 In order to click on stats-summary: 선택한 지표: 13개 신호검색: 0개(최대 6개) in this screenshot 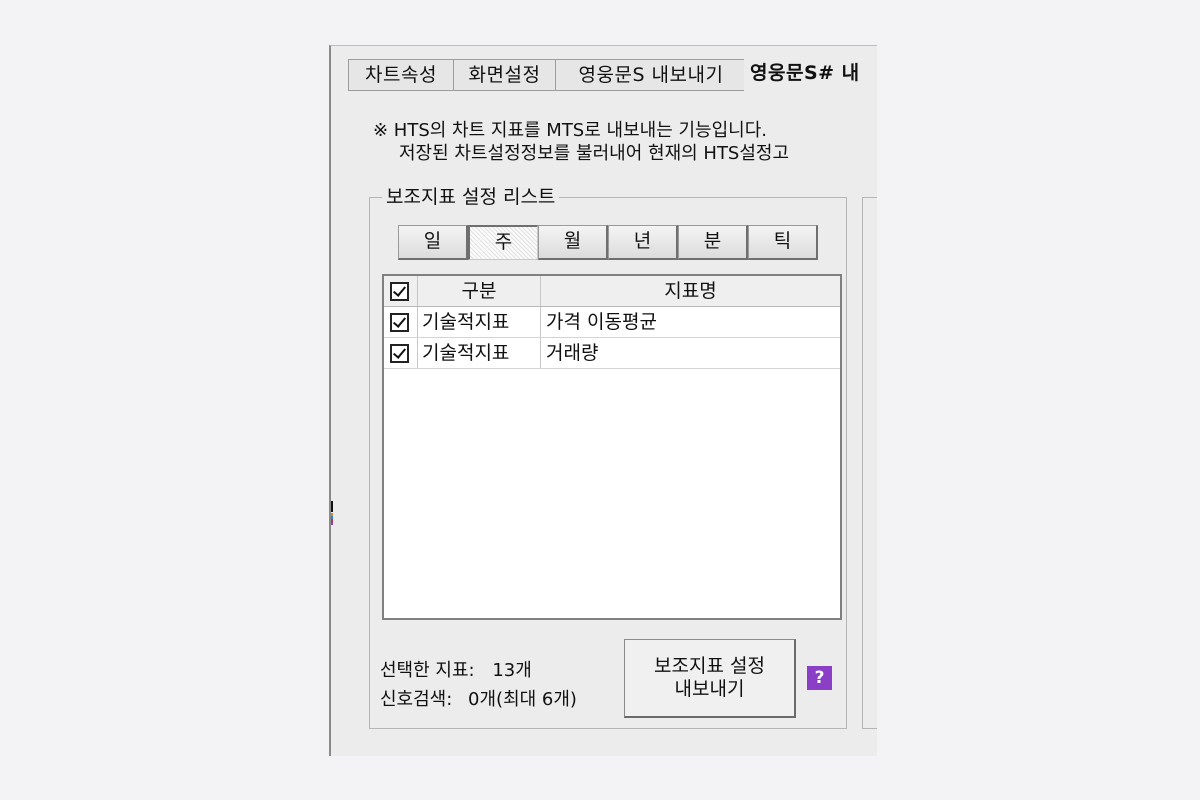, I will do `click(478, 685)`.